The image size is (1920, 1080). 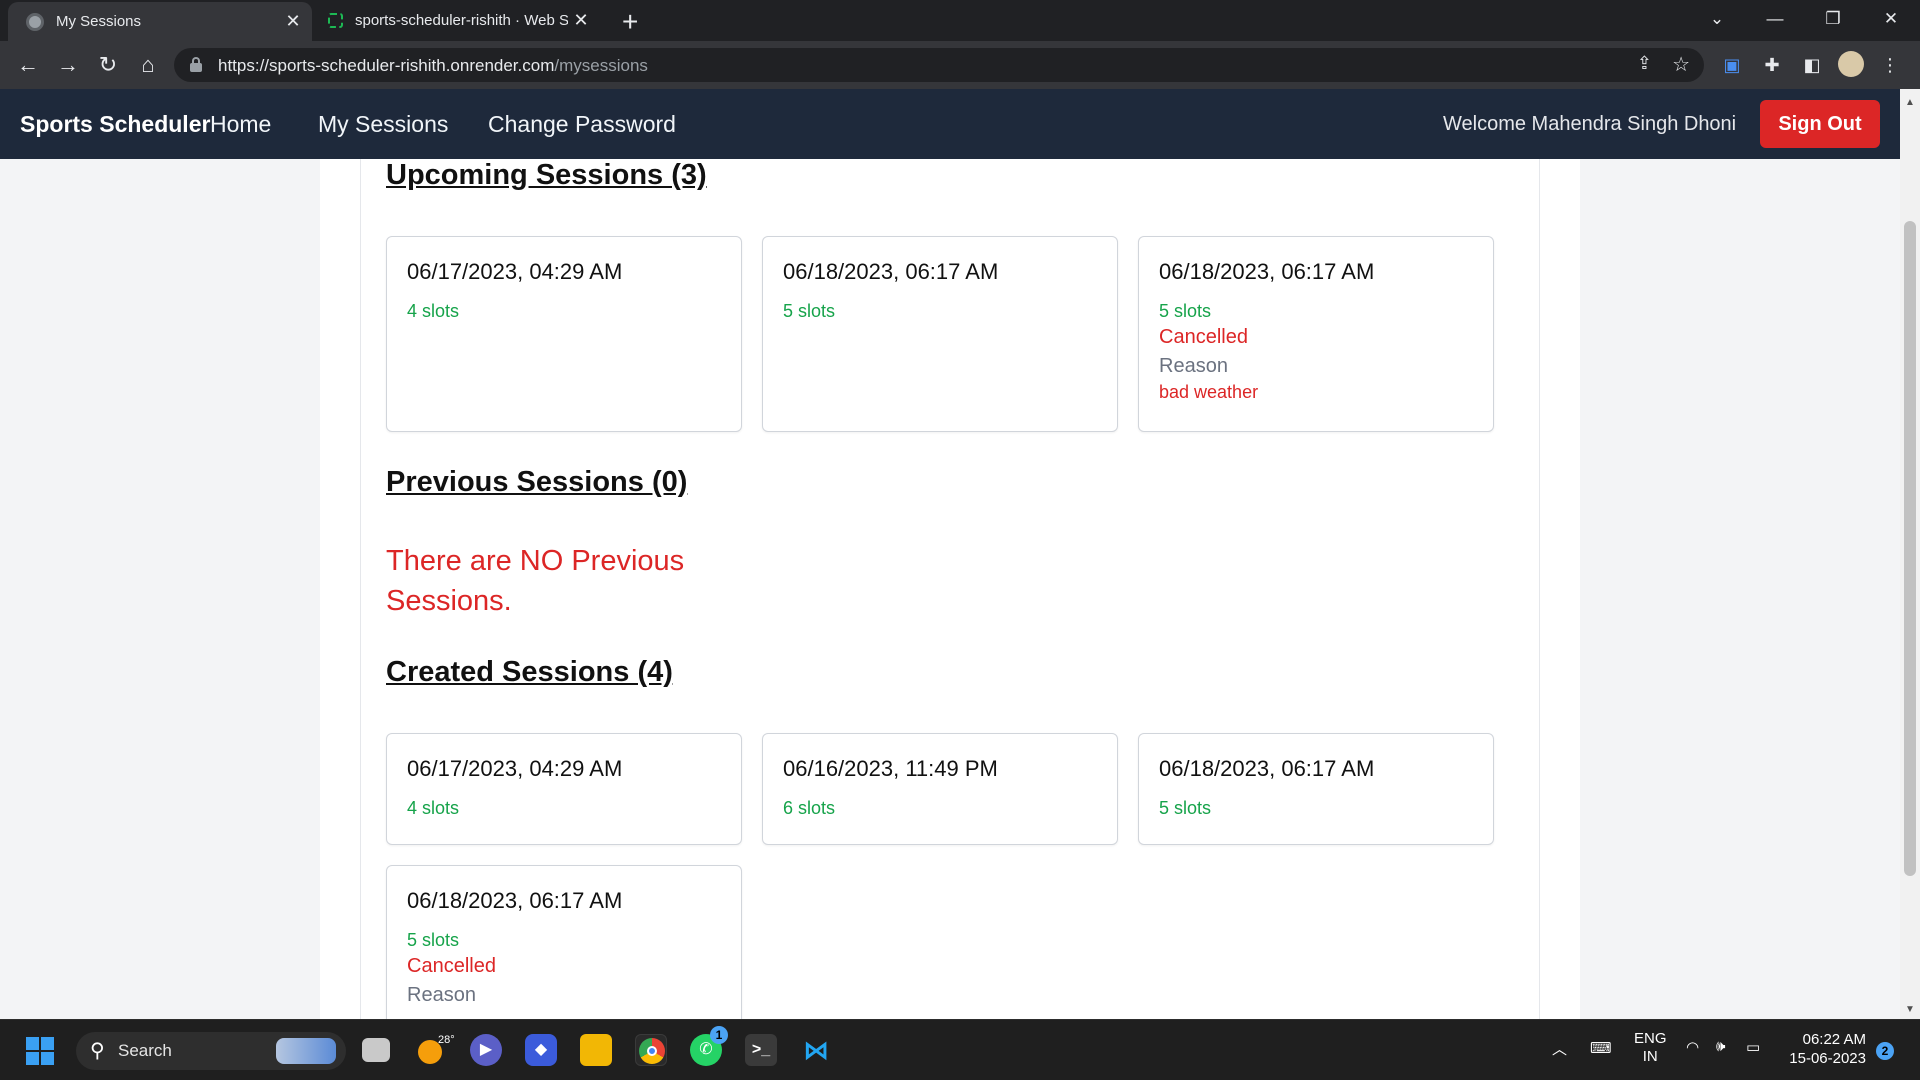 I want to click on created-session-card: 06/17/2023, 04:29 AM 4 slots, so click(x=564, y=789).